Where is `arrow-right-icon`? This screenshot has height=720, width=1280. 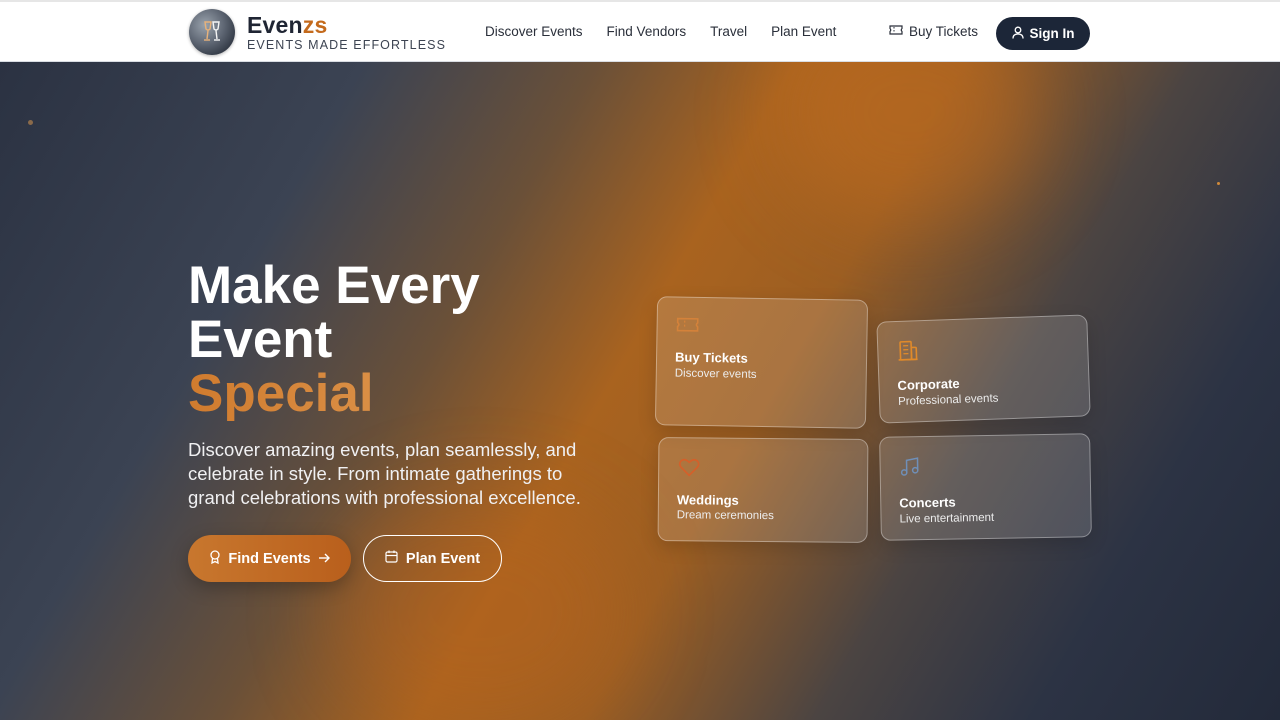
arrow-right-icon is located at coordinates (324, 559).